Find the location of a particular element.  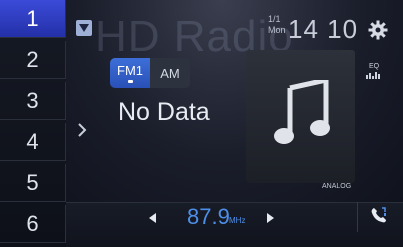

triangle-down-icon is located at coordinates (84, 28).